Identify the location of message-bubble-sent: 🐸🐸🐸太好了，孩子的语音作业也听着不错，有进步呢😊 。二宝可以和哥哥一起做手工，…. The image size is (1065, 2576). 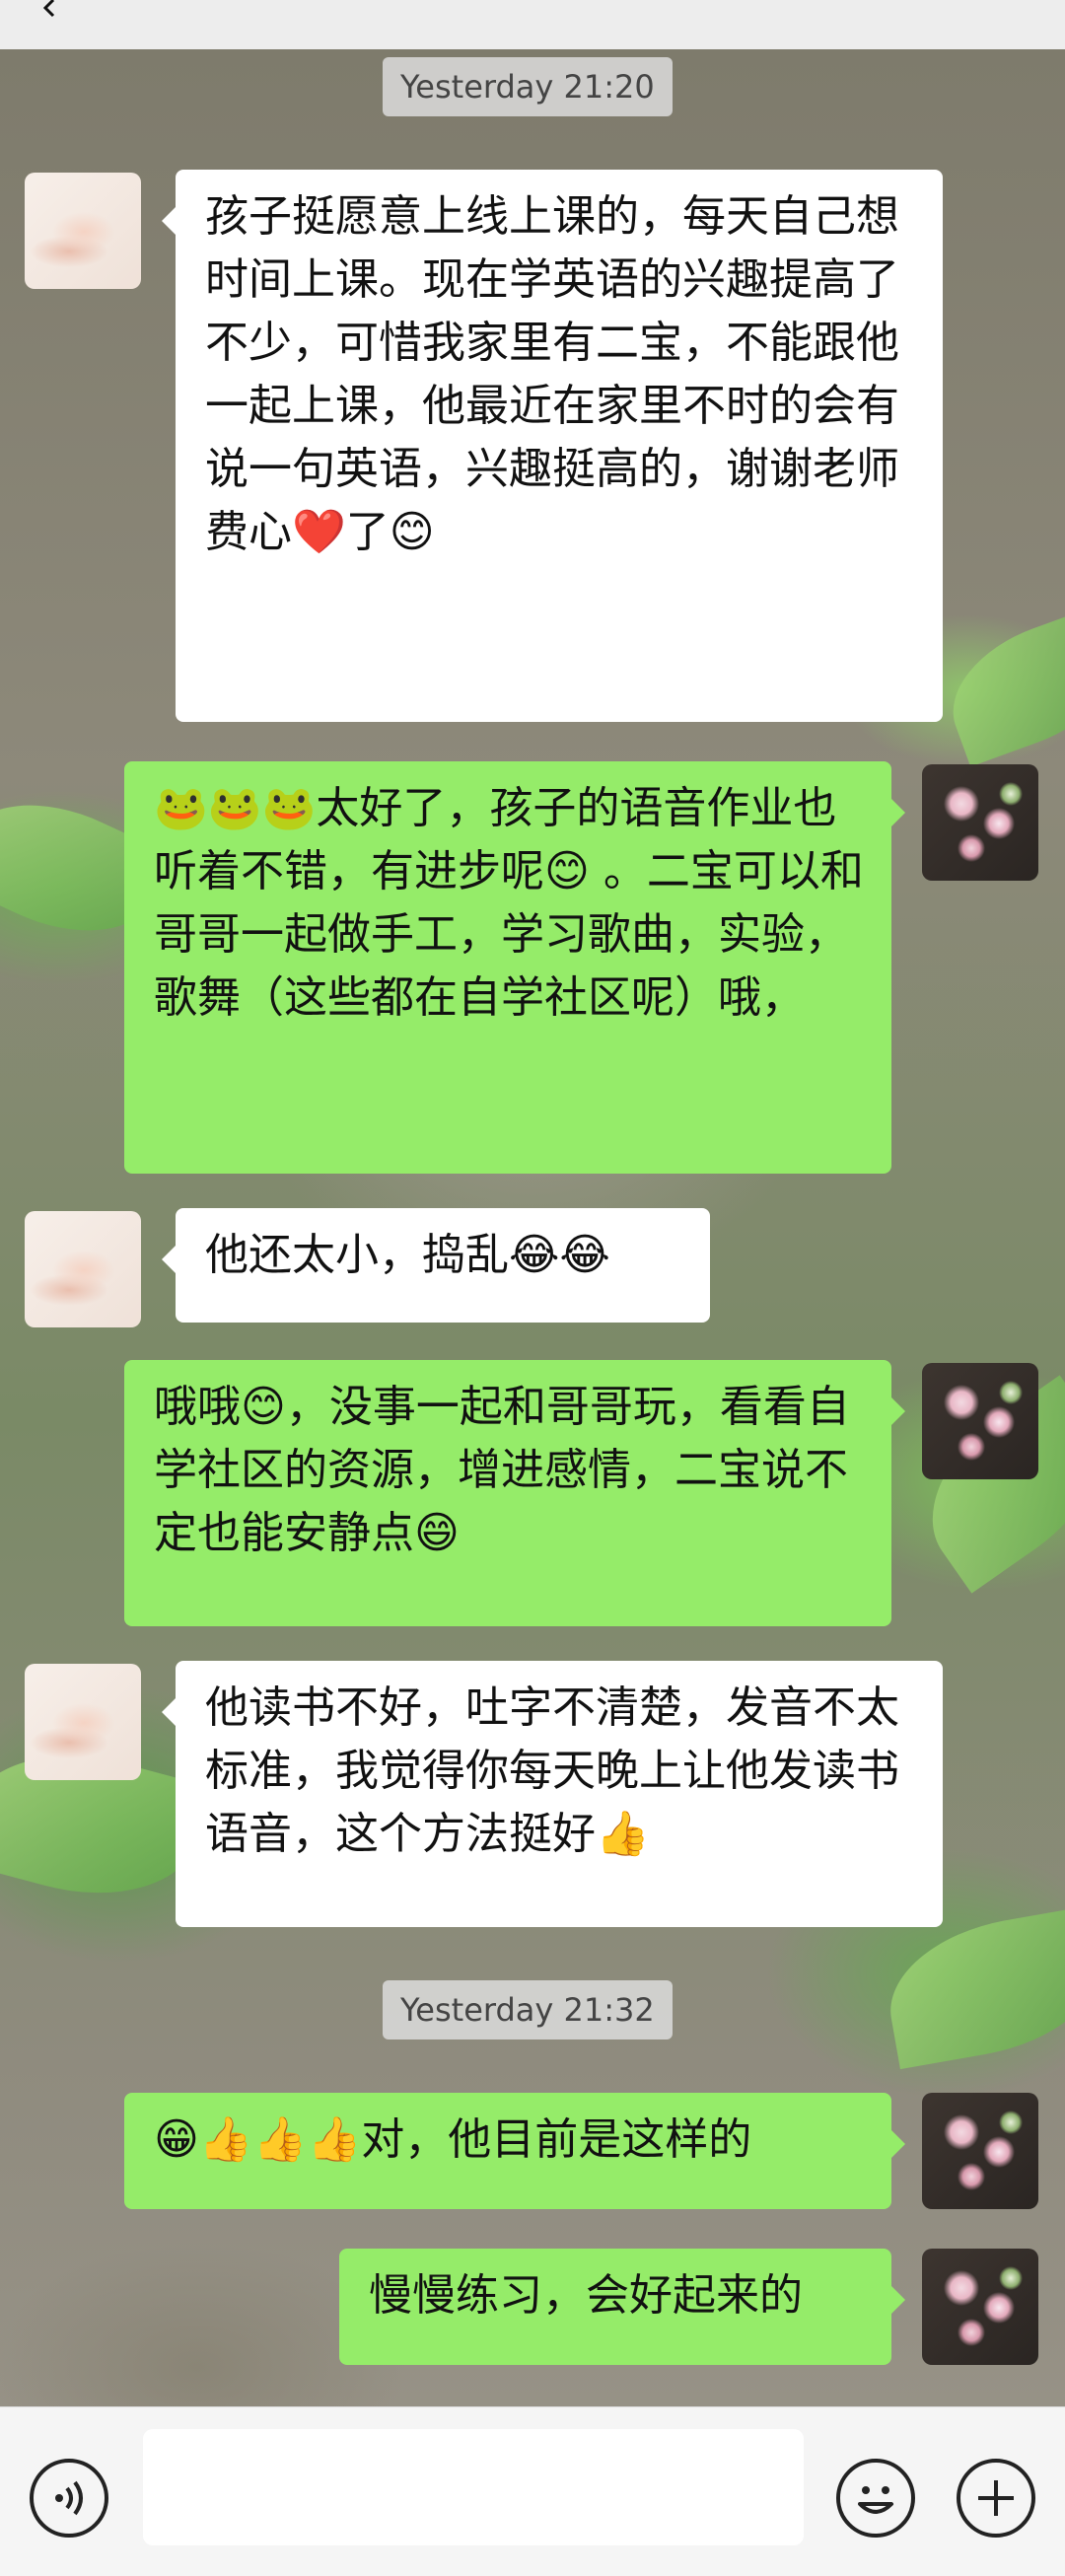
(514, 967).